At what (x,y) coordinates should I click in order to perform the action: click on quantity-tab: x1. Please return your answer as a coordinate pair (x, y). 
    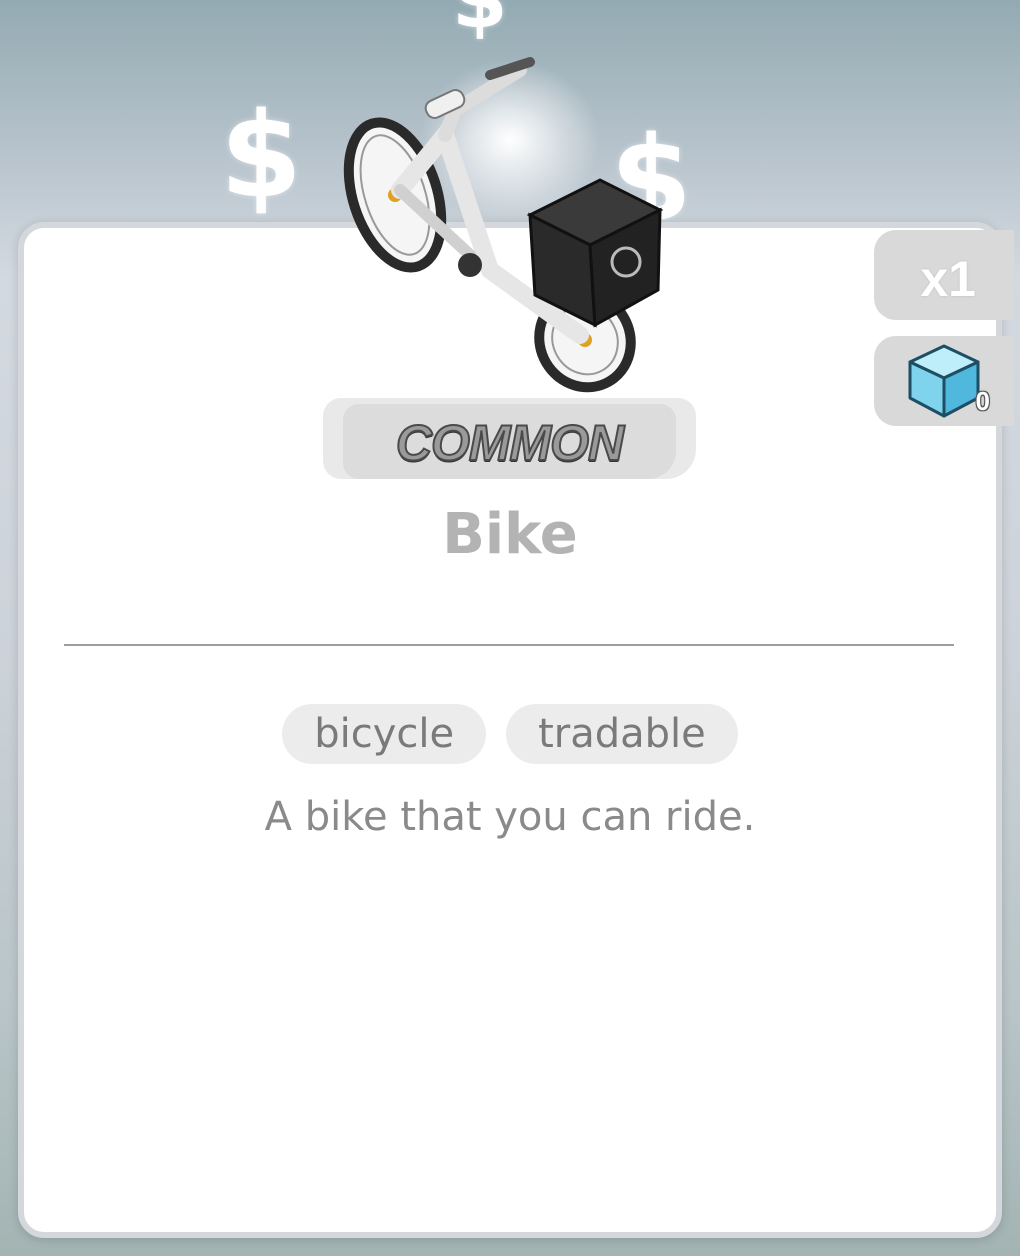
    Looking at the image, I should click on (944, 275).